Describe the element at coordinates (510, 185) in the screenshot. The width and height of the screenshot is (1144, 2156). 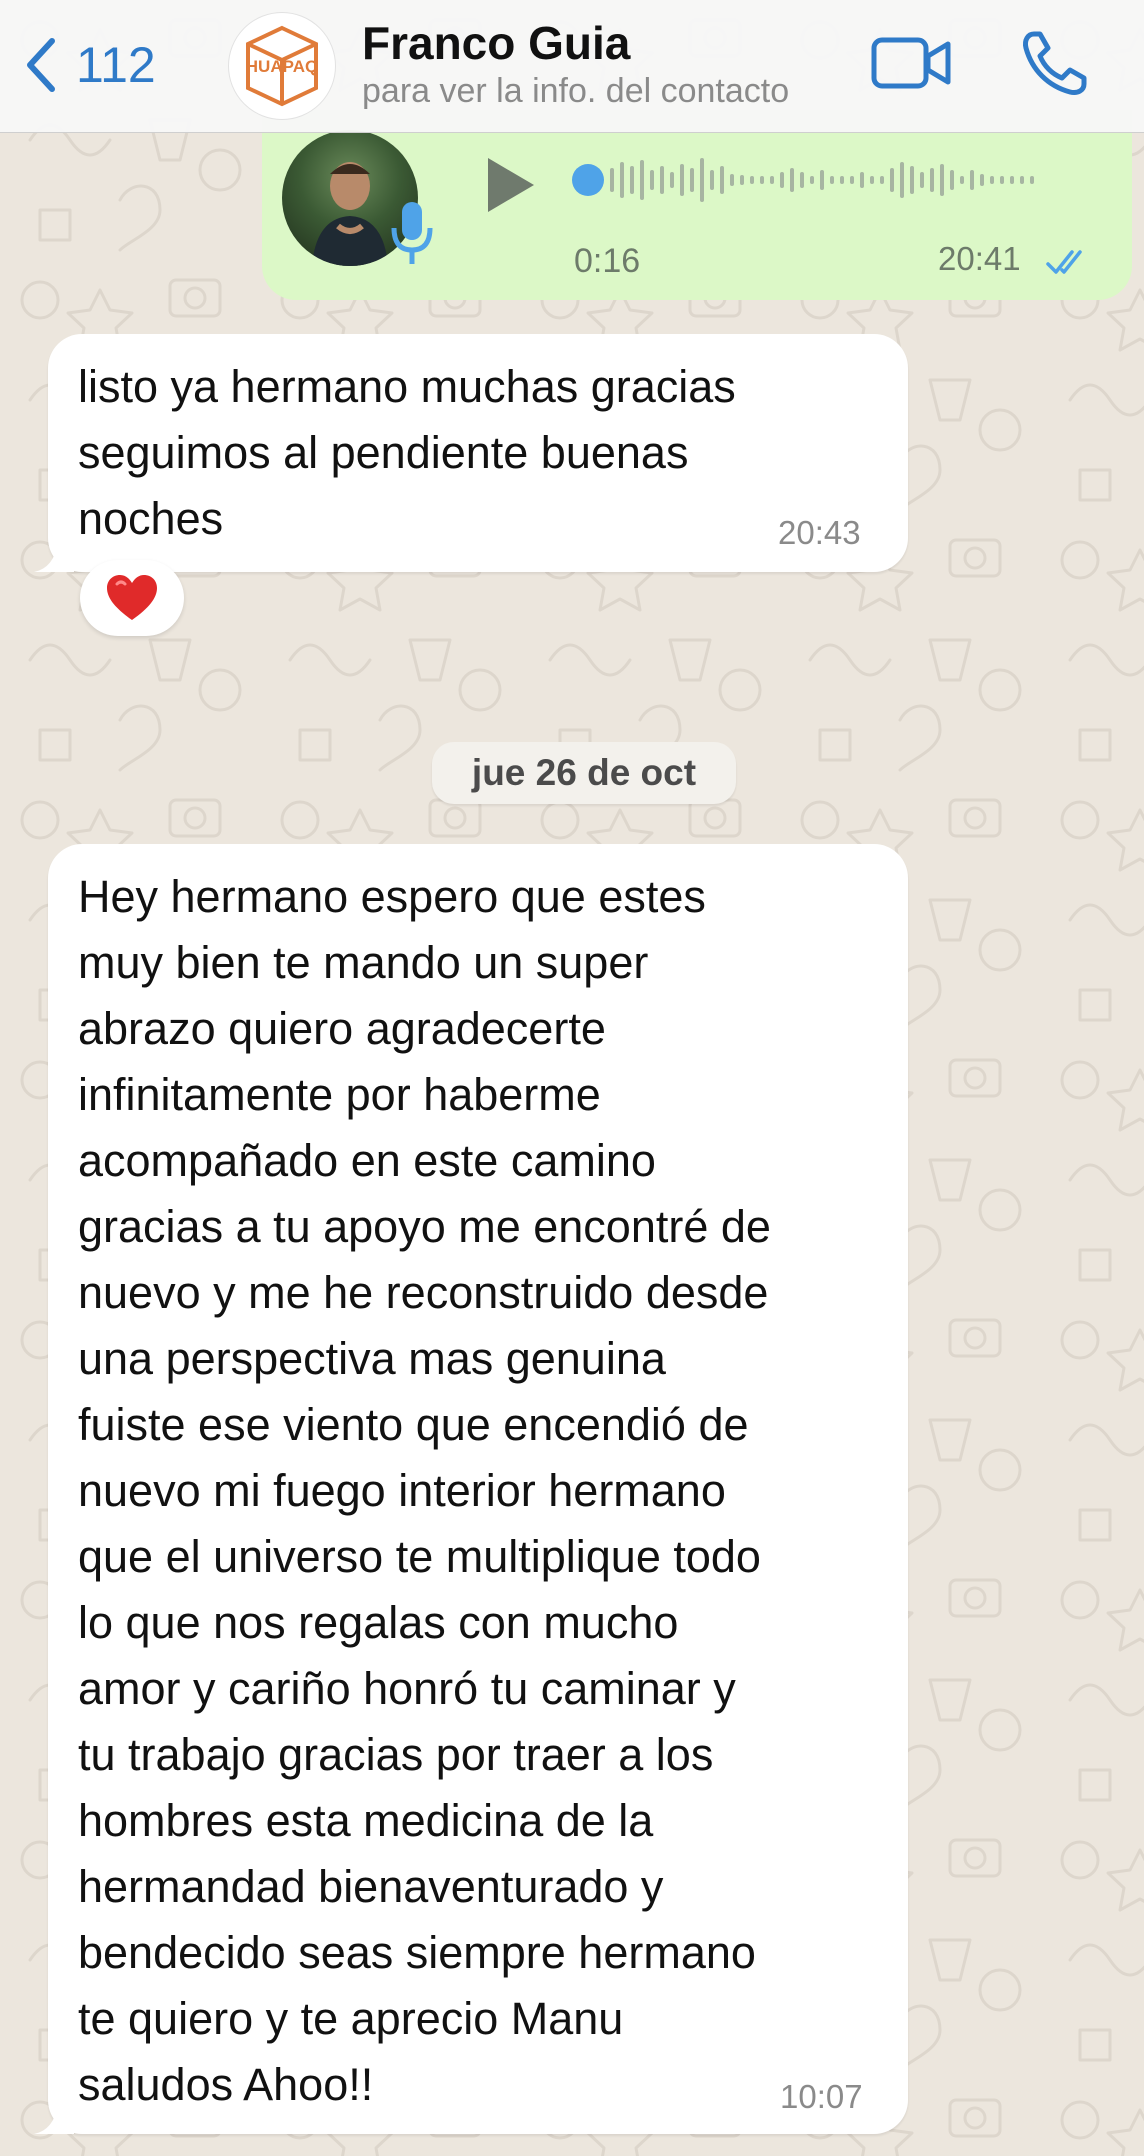
I see `play-icon` at that location.